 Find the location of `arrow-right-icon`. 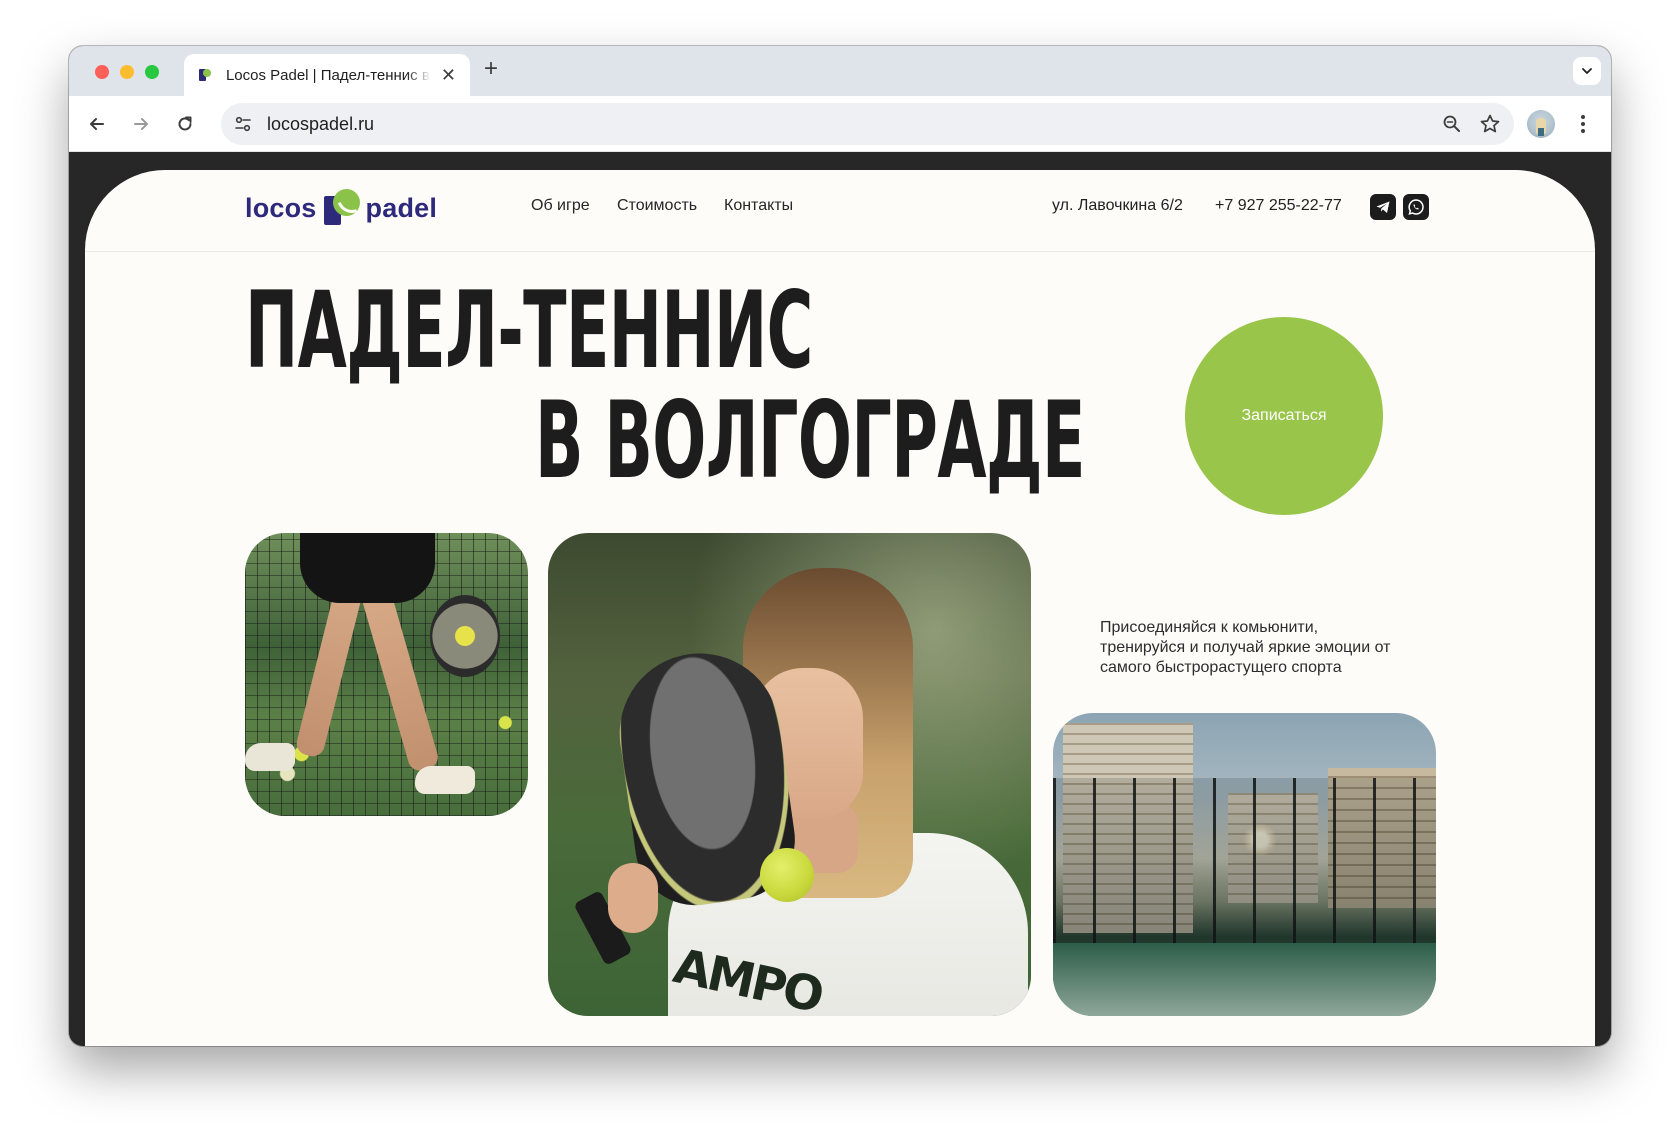

arrow-right-icon is located at coordinates (141, 124).